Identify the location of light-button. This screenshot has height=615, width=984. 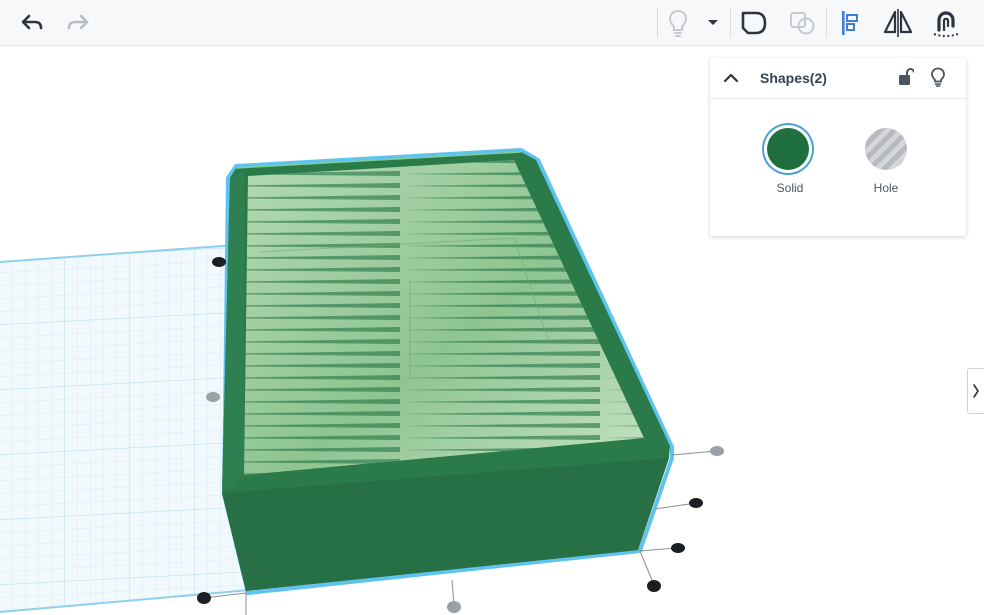
(938, 77).